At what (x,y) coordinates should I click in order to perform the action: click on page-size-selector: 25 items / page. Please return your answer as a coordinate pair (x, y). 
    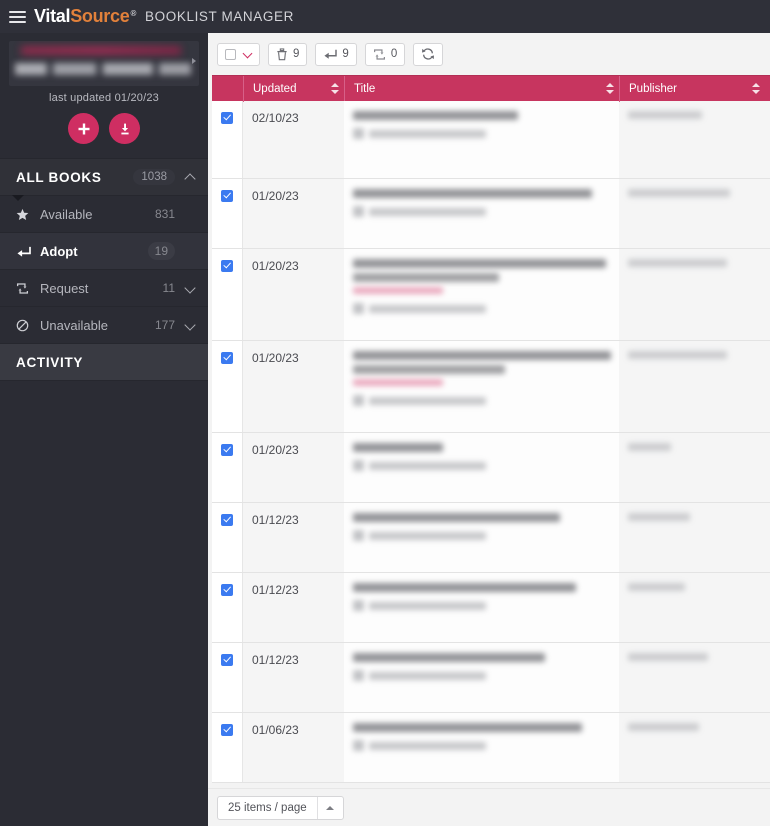
    Looking at the image, I should click on (280, 807).